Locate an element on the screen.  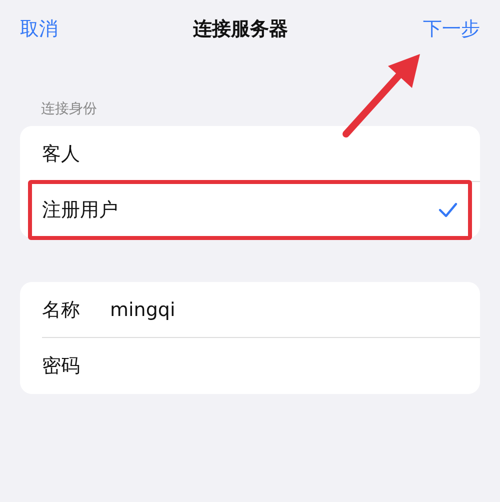
identity-option: 客人 is located at coordinates (250, 154).